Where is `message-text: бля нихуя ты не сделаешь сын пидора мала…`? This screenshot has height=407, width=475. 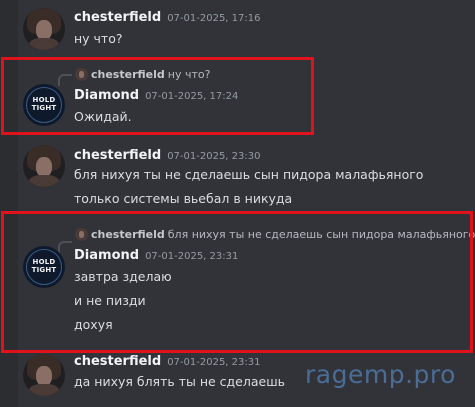
message-text: бля нихуя ты не сделаешь сын пидора мала… is located at coordinates (249, 174).